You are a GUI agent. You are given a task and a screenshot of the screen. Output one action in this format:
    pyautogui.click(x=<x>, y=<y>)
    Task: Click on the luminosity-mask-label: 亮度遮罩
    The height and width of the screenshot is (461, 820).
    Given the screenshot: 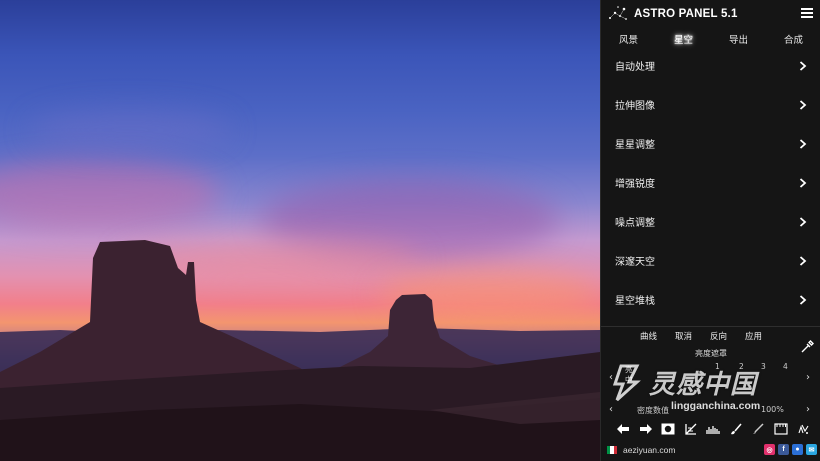 What is the action you would take?
    pyautogui.click(x=711, y=353)
    